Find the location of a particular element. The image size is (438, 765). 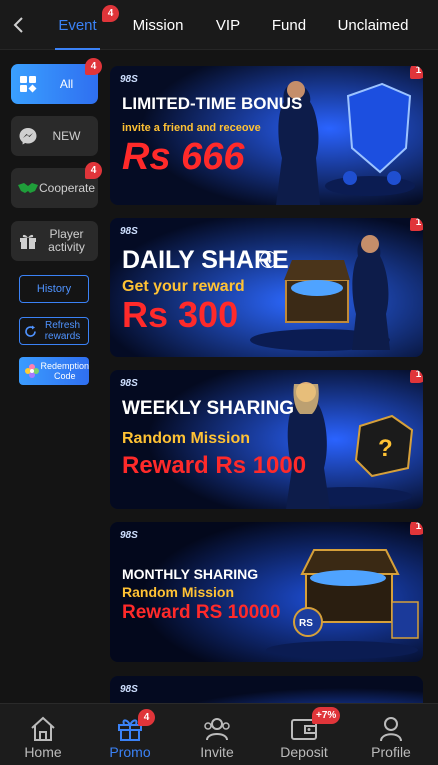

tab-label: Mission is located at coordinates (158, 25).